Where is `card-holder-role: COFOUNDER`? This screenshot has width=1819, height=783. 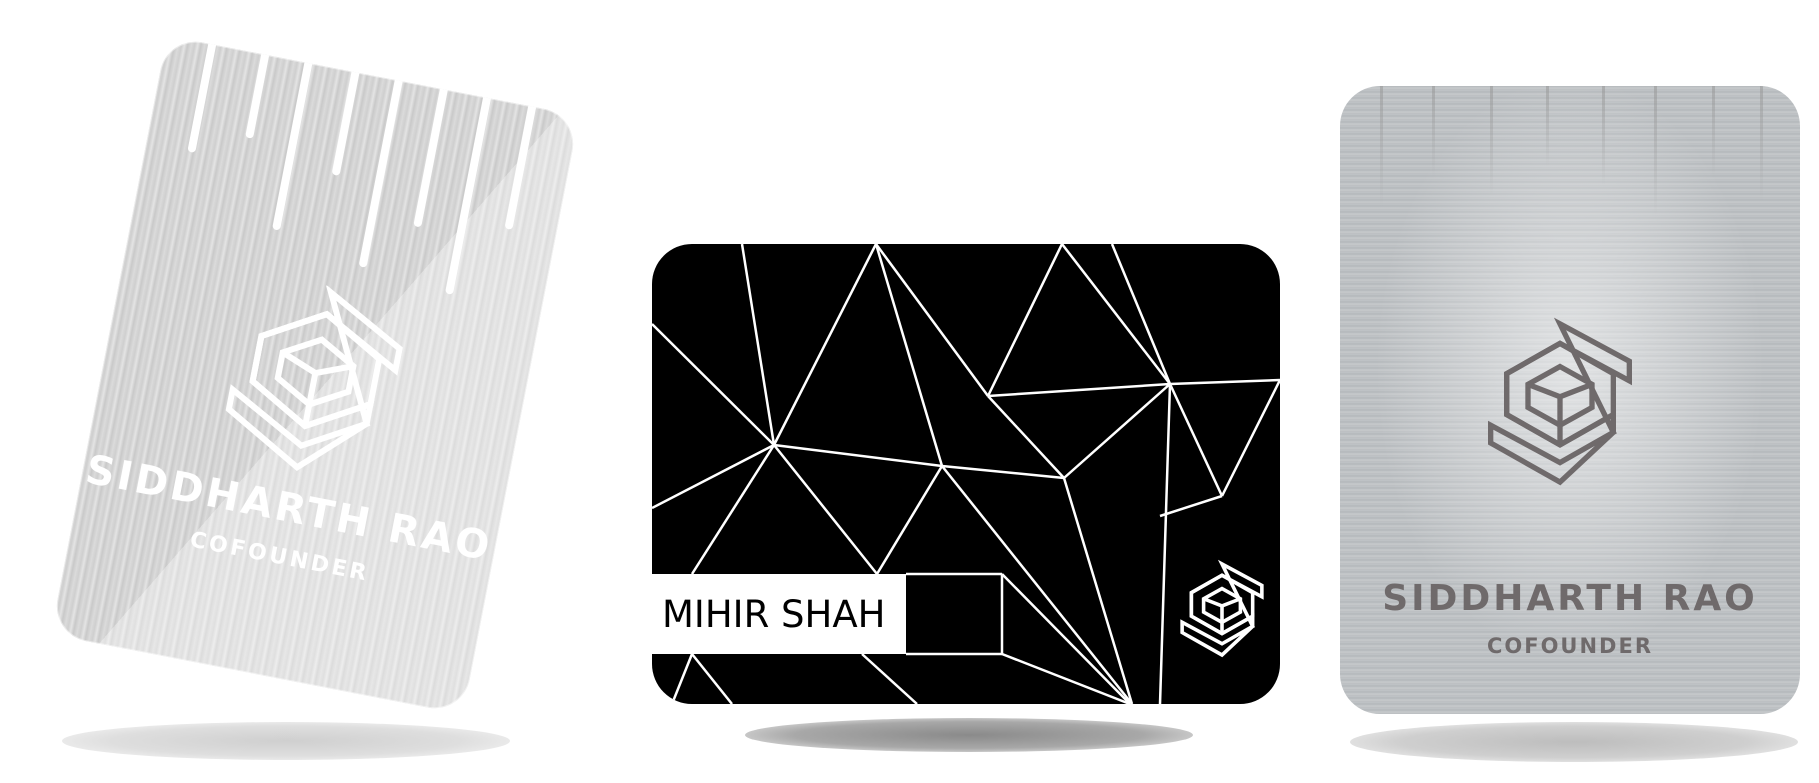
card-holder-role: COFOUNDER is located at coordinates (1570, 646).